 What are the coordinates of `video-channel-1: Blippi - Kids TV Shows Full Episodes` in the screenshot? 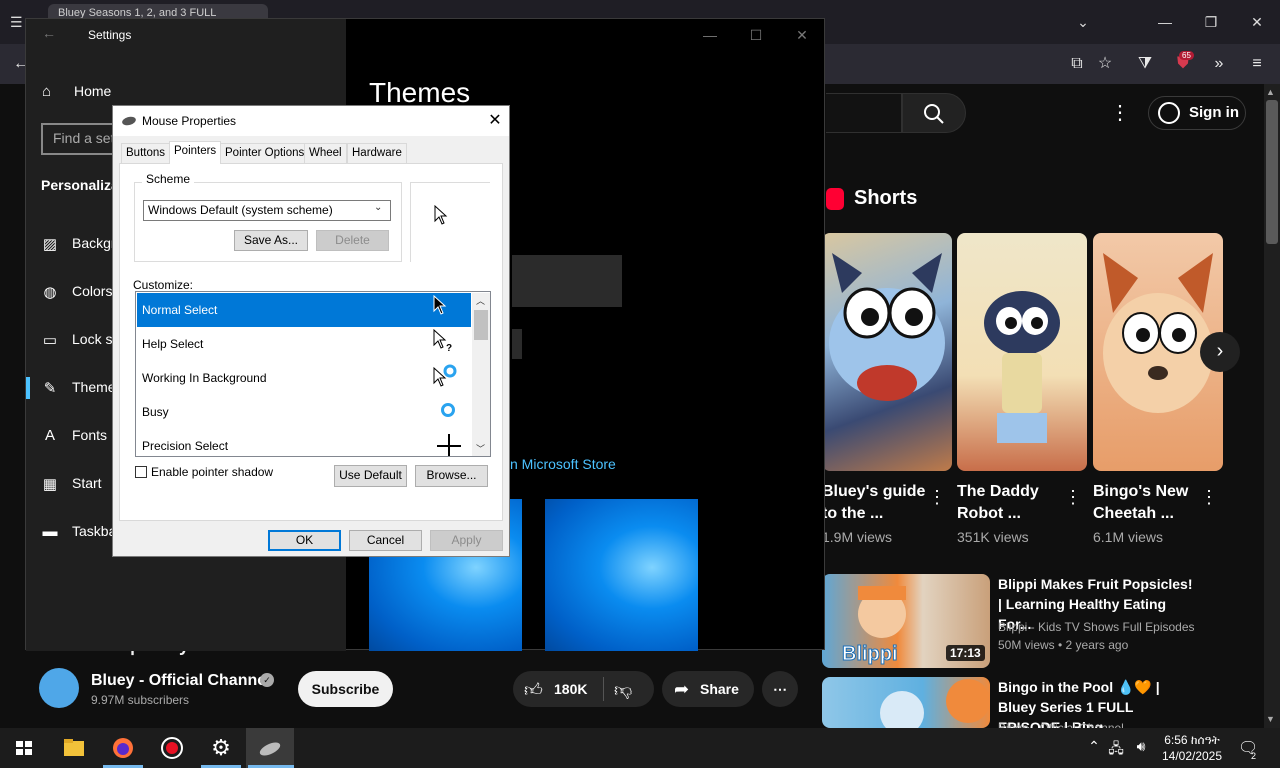 It's located at (1096, 627).